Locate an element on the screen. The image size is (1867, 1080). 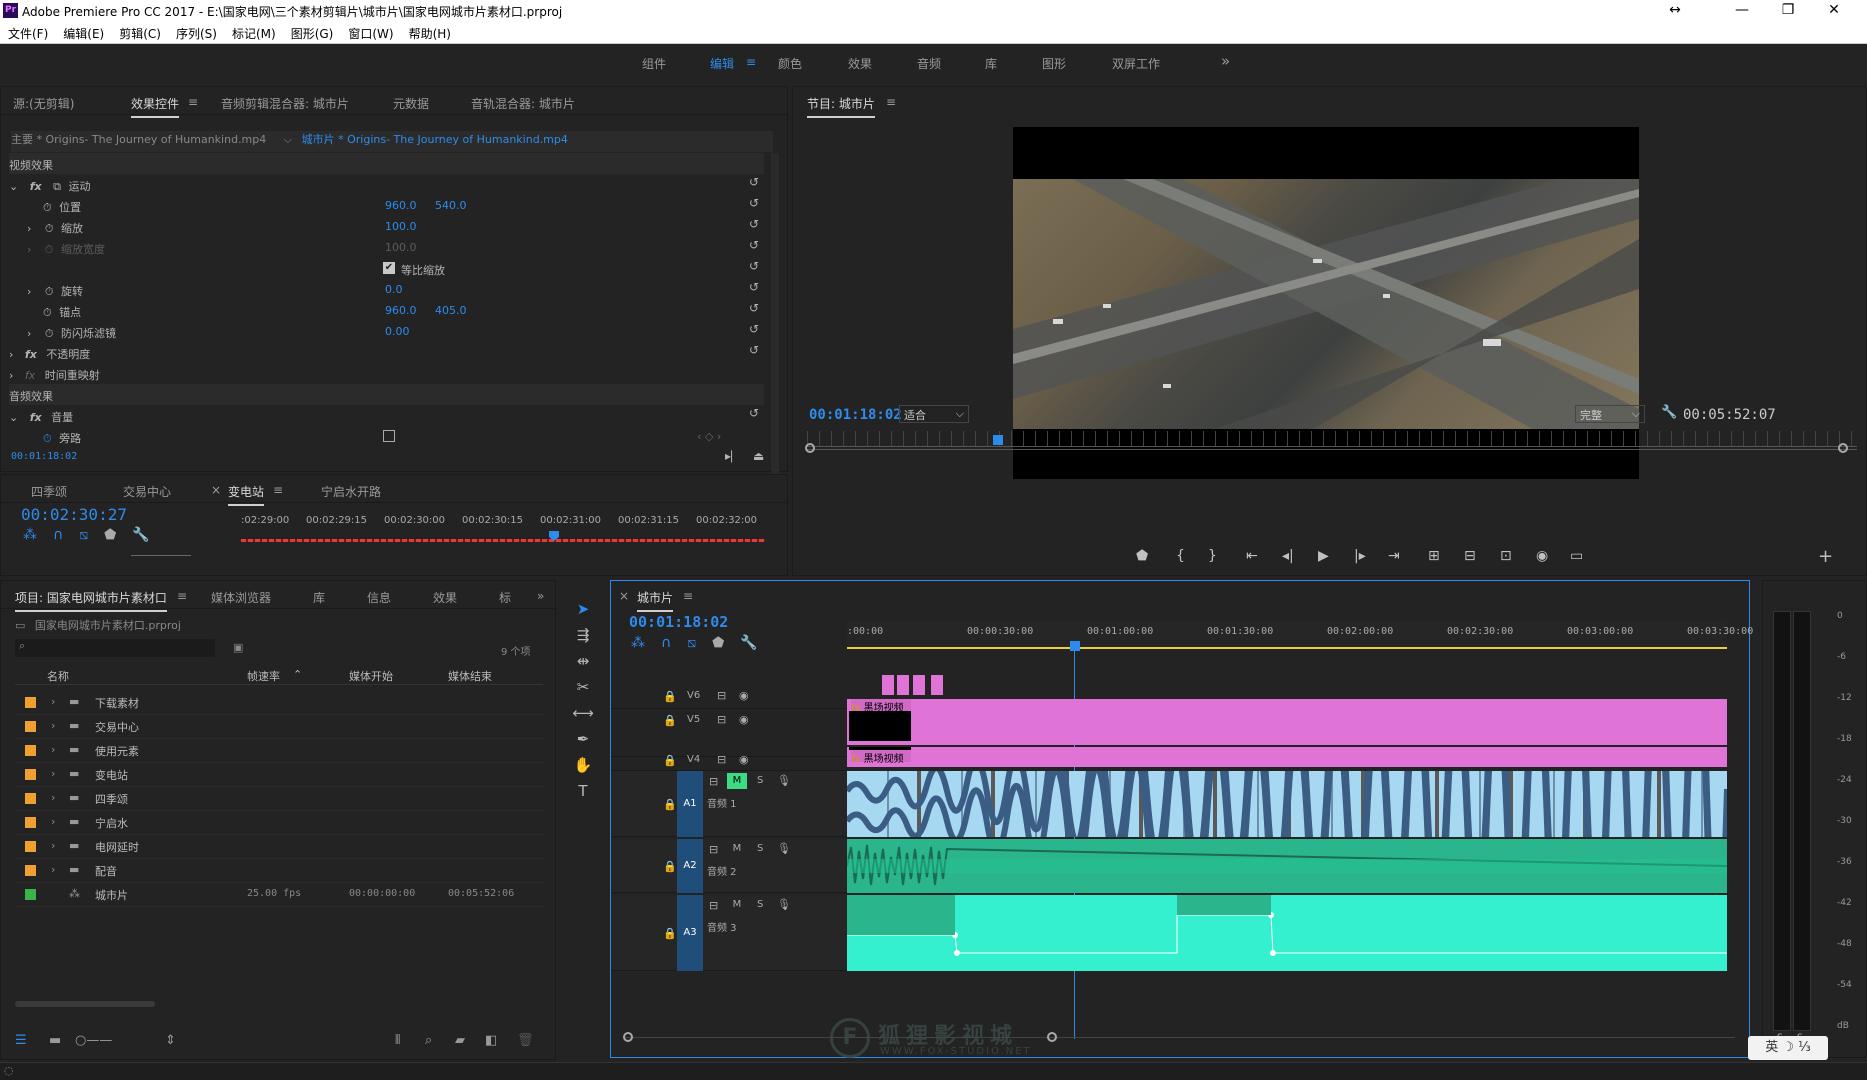
effect-tab-menu-icon: ≡ is located at coordinates (193, 102).